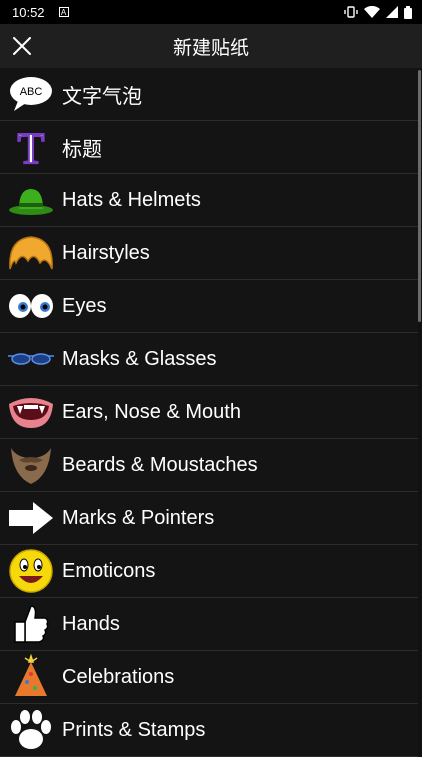  I want to click on list-item: Hairstyles, so click(209, 253).